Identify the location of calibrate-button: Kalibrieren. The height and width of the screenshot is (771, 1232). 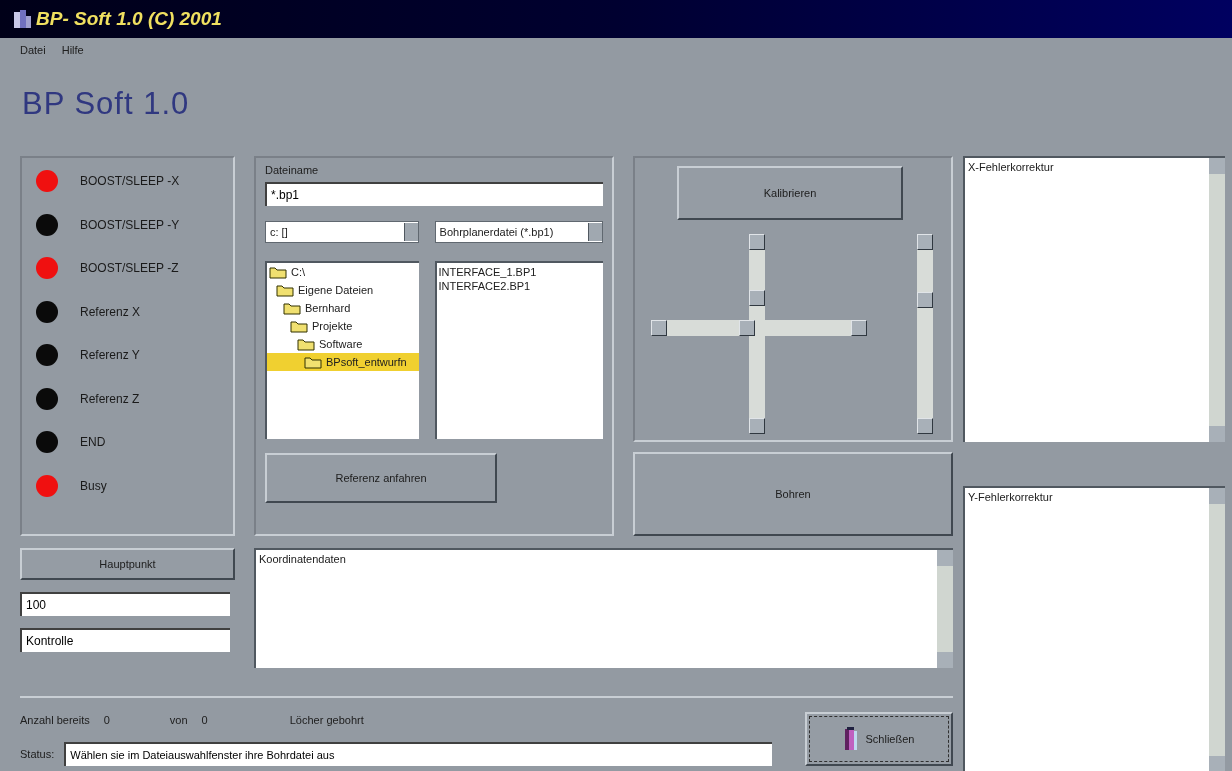
(790, 193).